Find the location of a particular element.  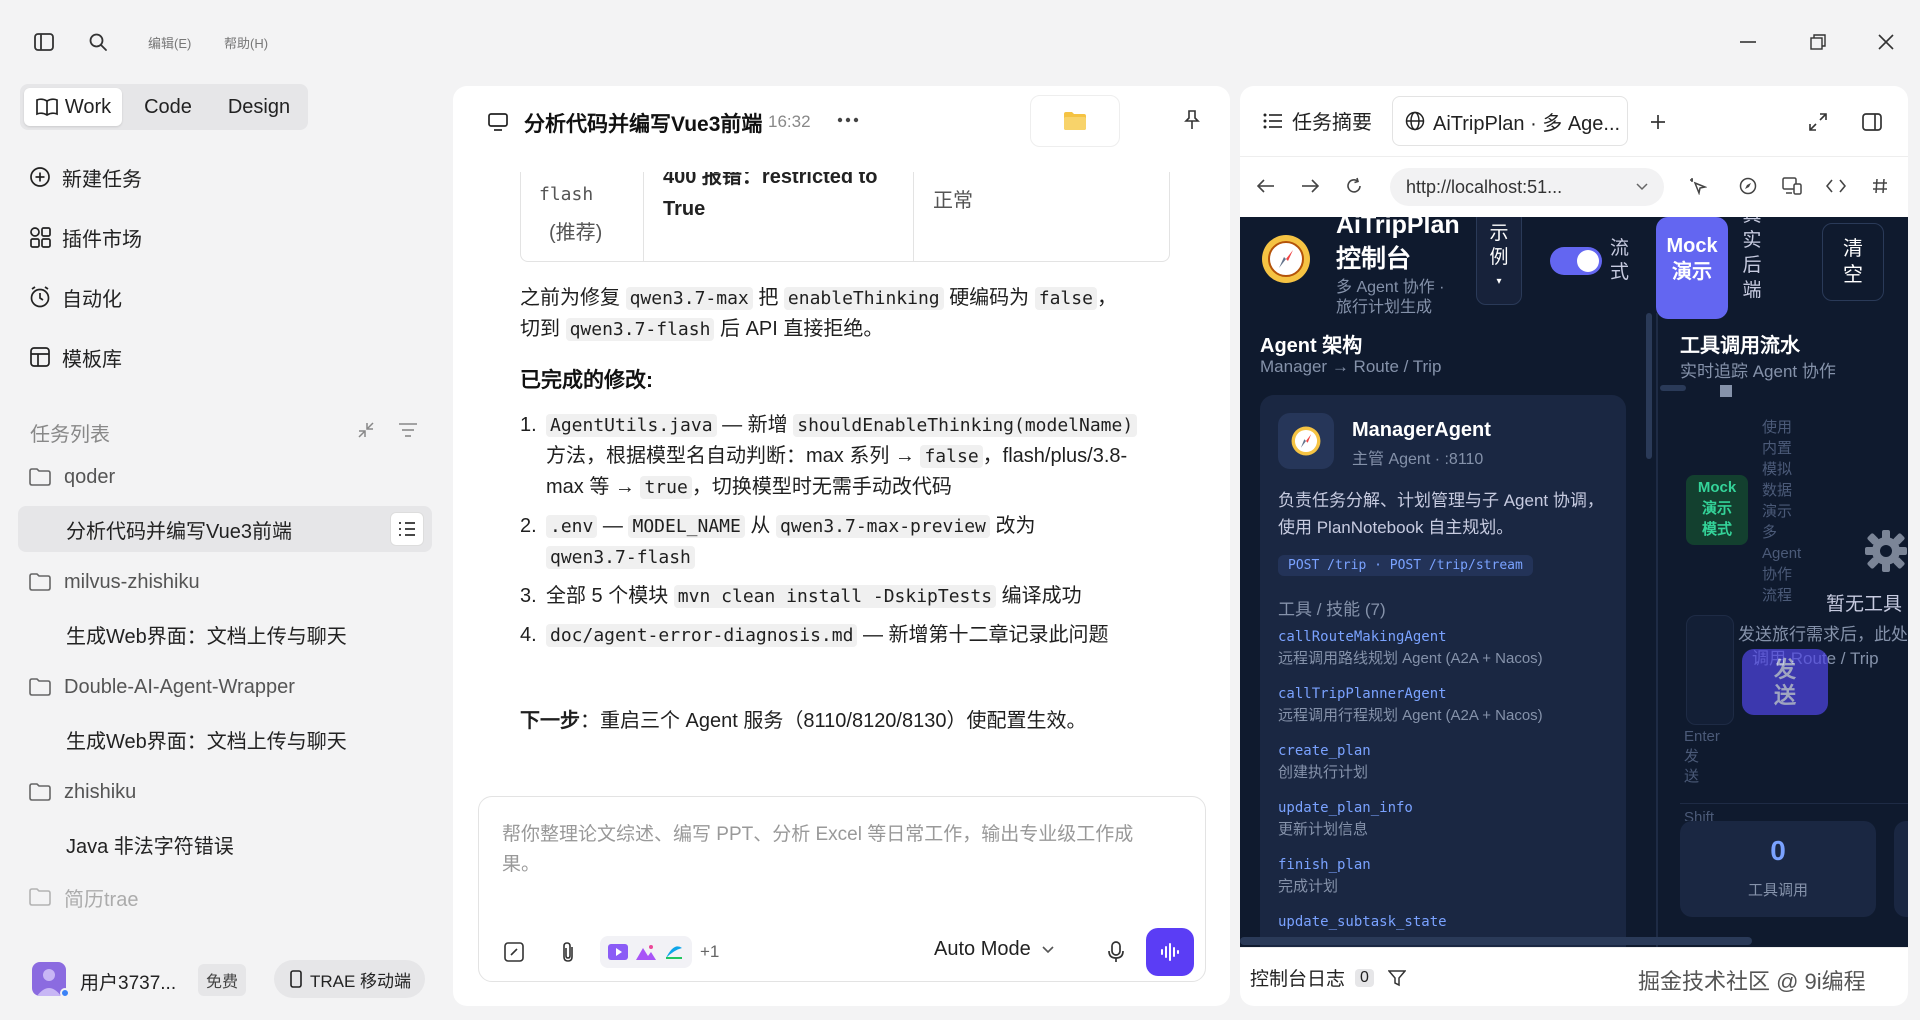

device-icon is located at coordinates (1792, 186).